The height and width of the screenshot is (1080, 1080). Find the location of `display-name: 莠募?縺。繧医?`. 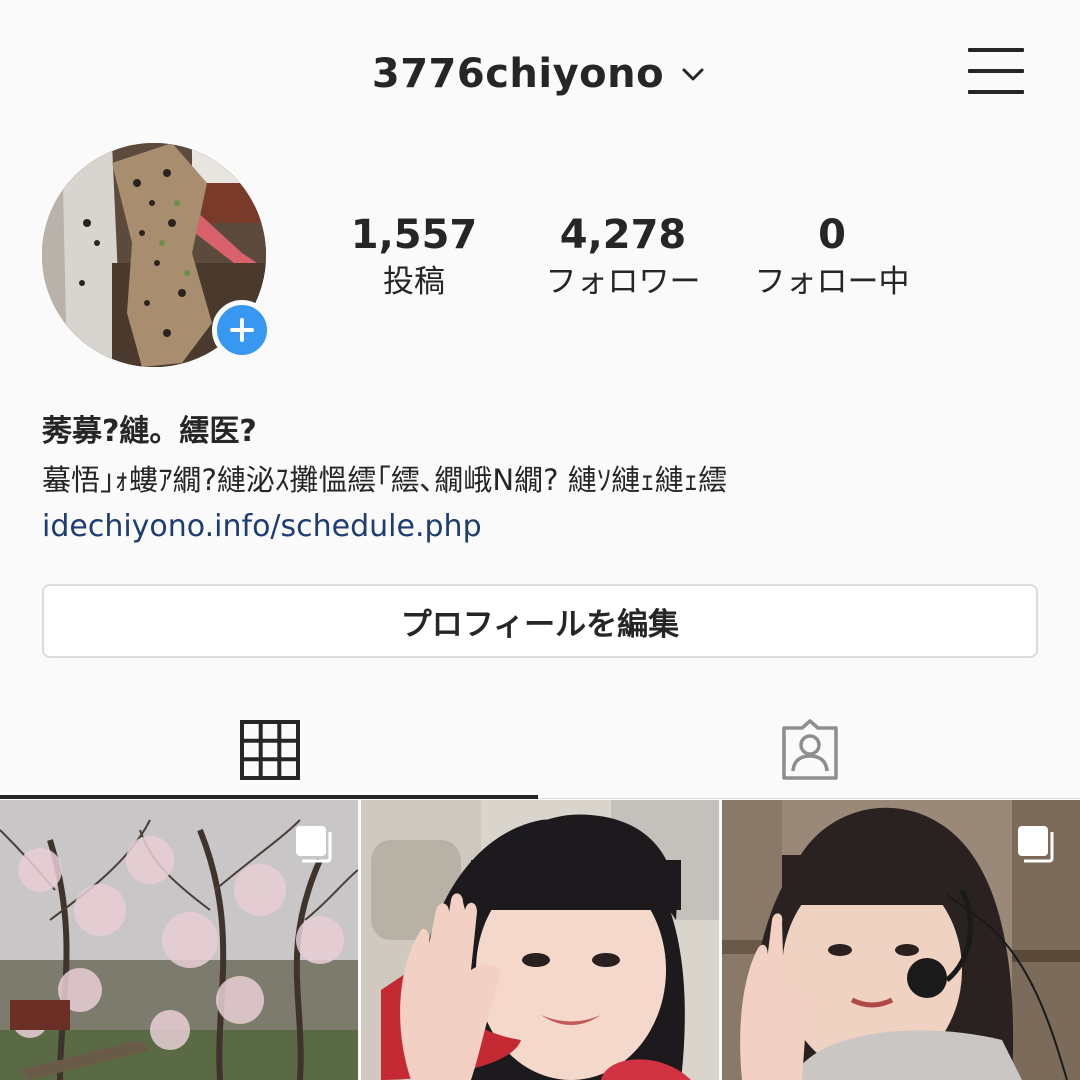

display-name: 莠募?縺。繧医? is located at coordinates (149, 431).